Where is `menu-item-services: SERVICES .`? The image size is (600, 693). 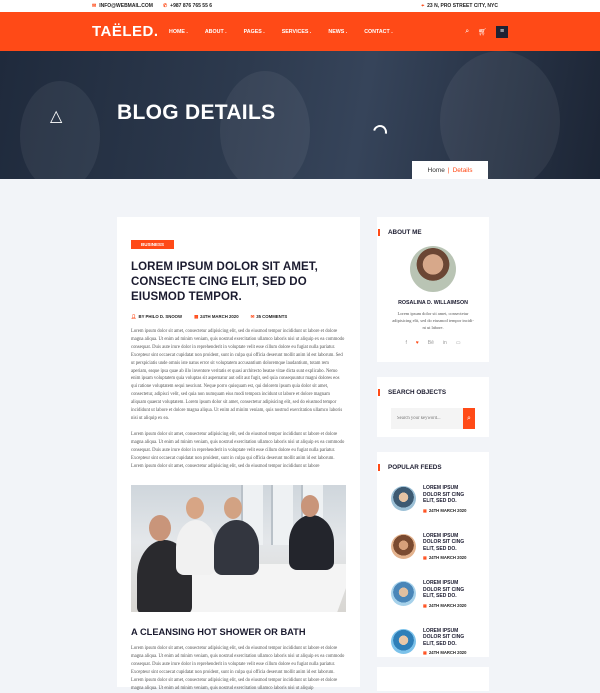
menu-item-services: SERVICES . is located at coordinates (297, 32).